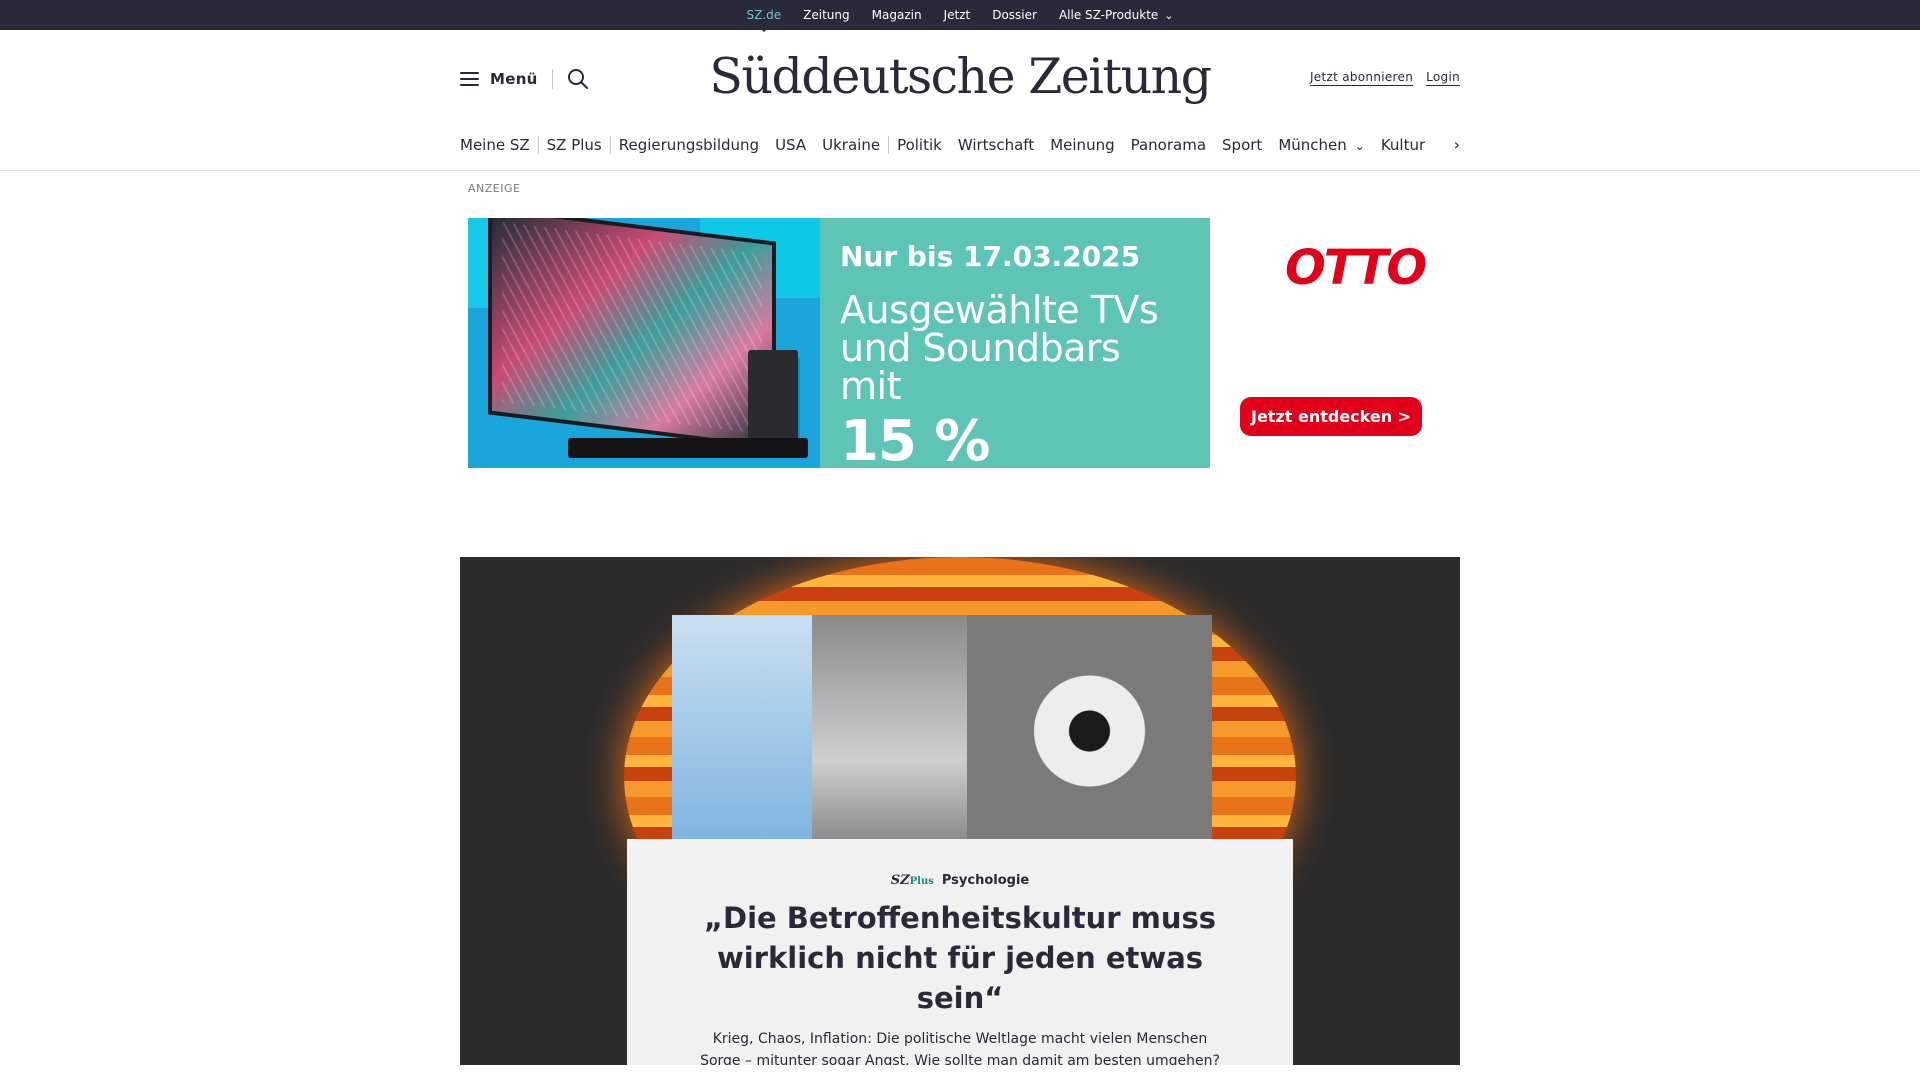 This screenshot has height=1080, width=1920. What do you see at coordinates (999, 348) in the screenshot?
I see `ad-main-text: Ausgewählte TVs und Soundbars mit` at bounding box center [999, 348].